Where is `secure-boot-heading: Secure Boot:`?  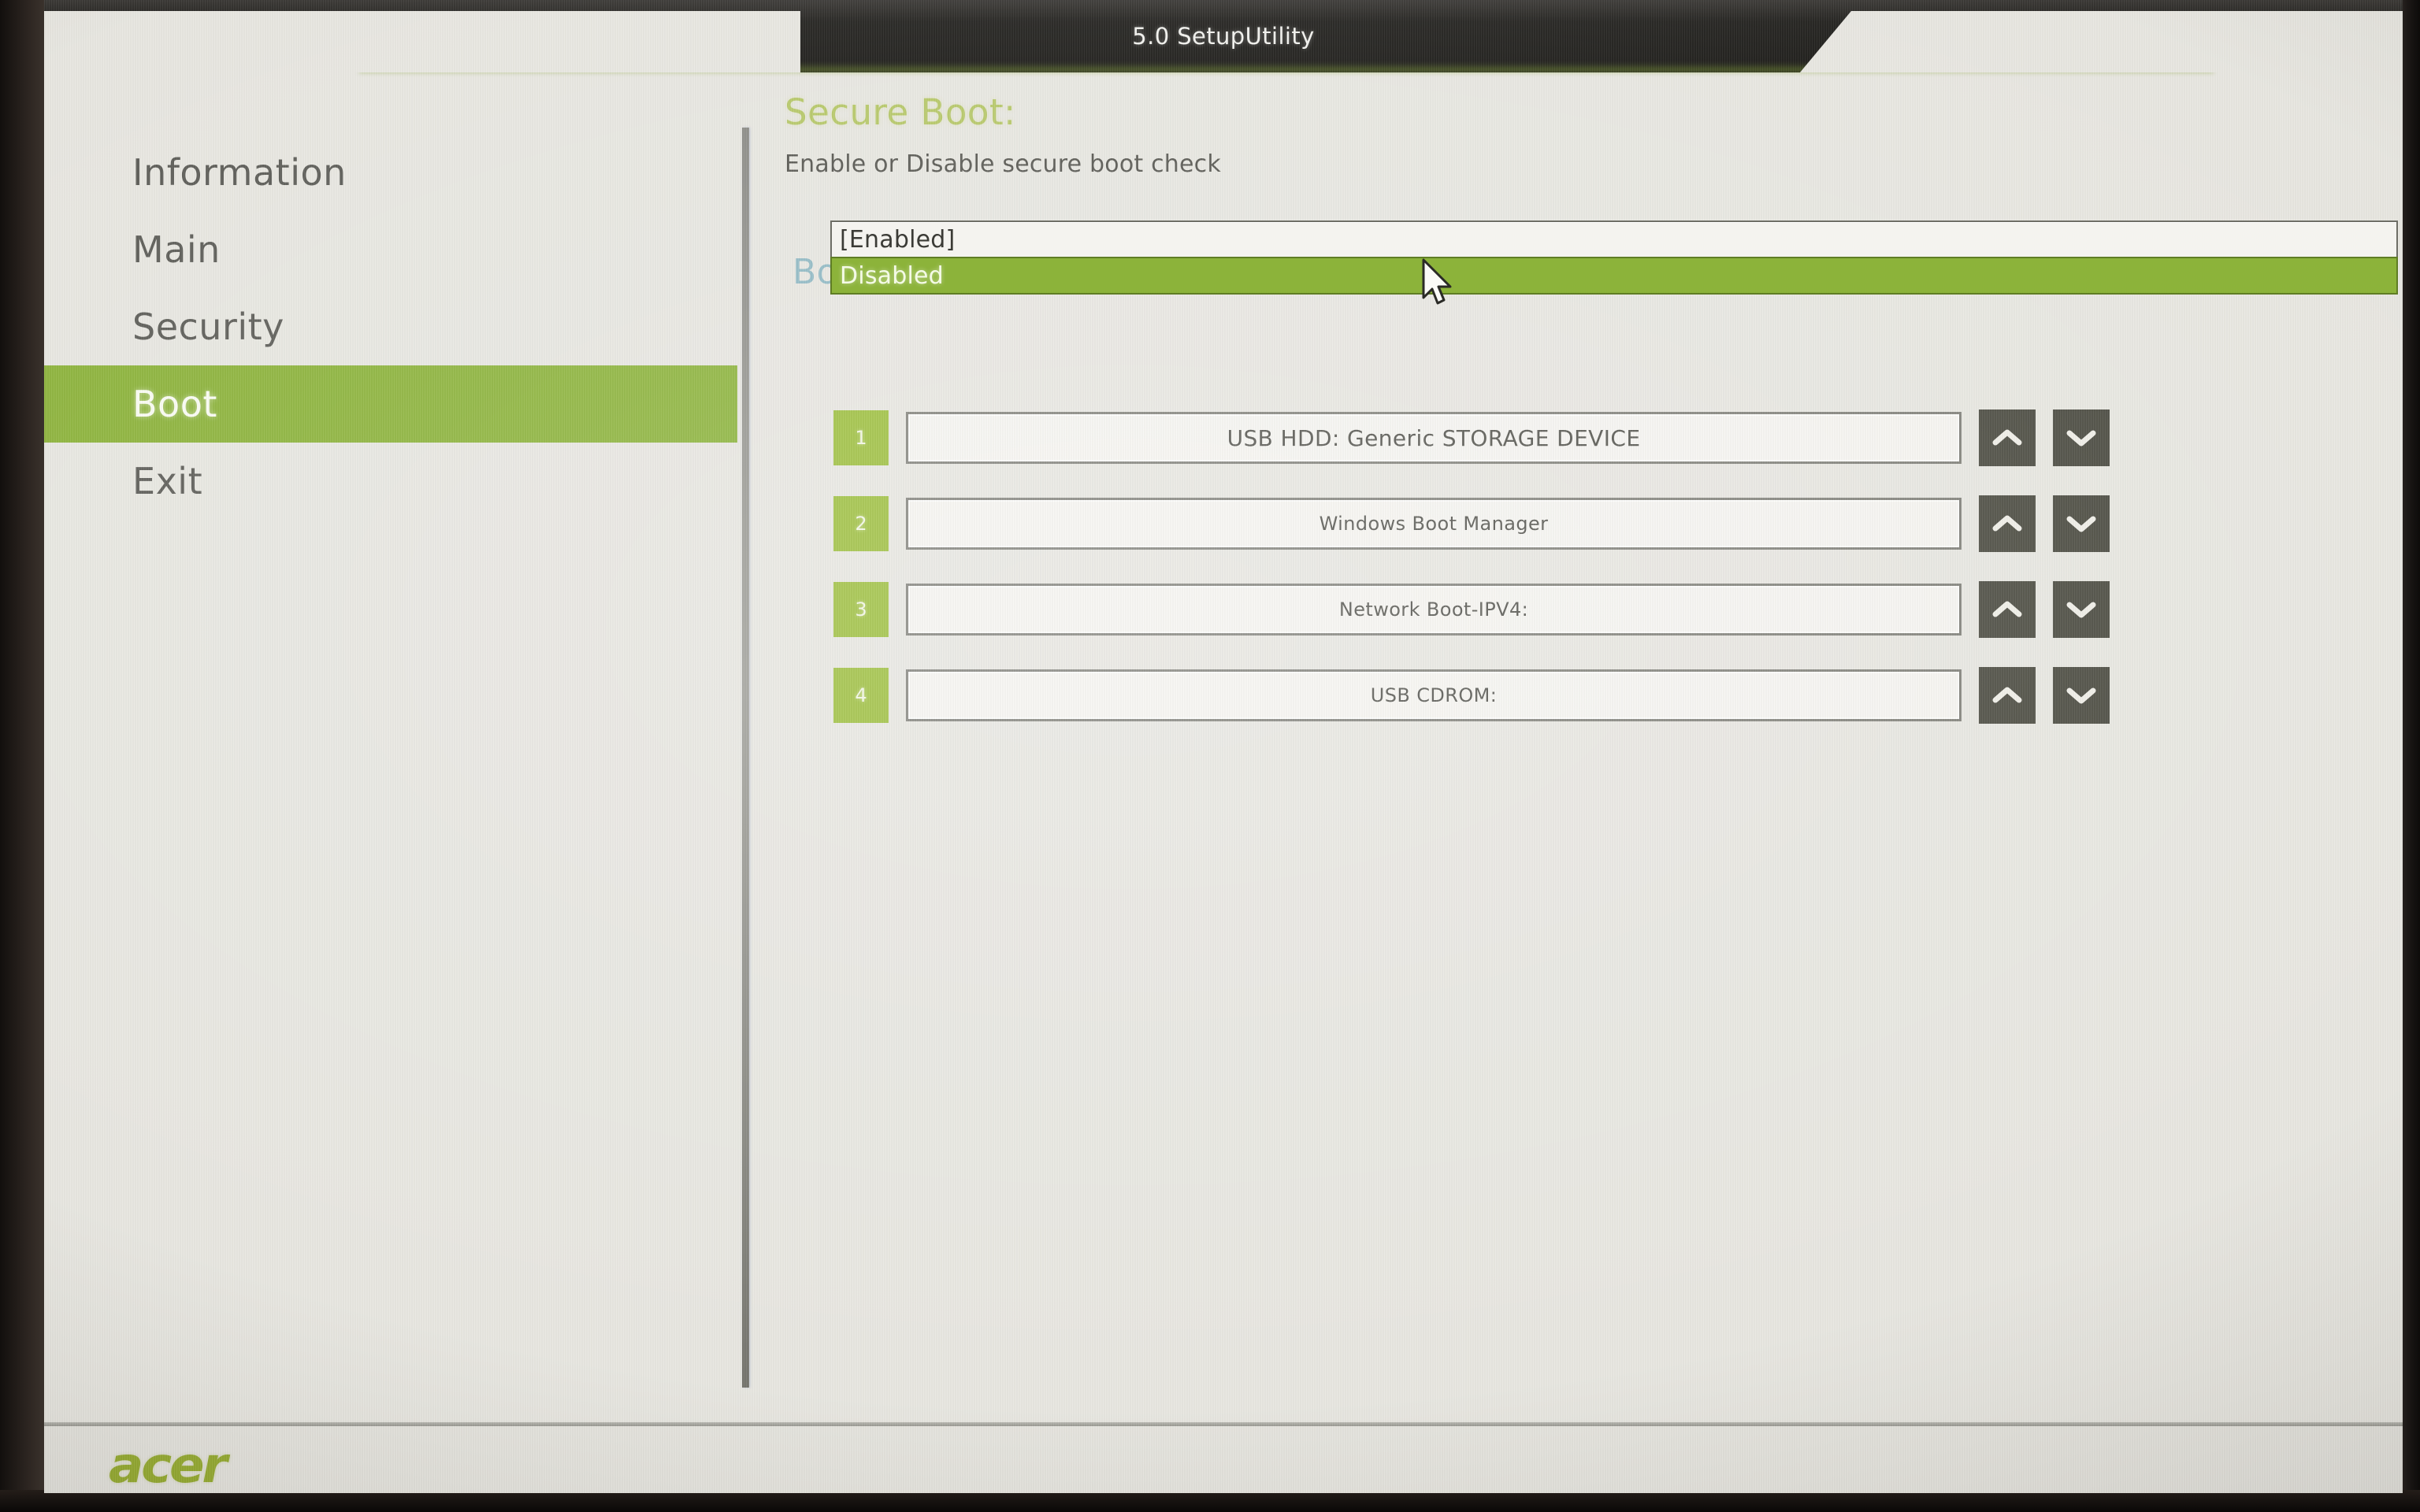
secure-boot-heading: Secure Boot: is located at coordinates (900, 112).